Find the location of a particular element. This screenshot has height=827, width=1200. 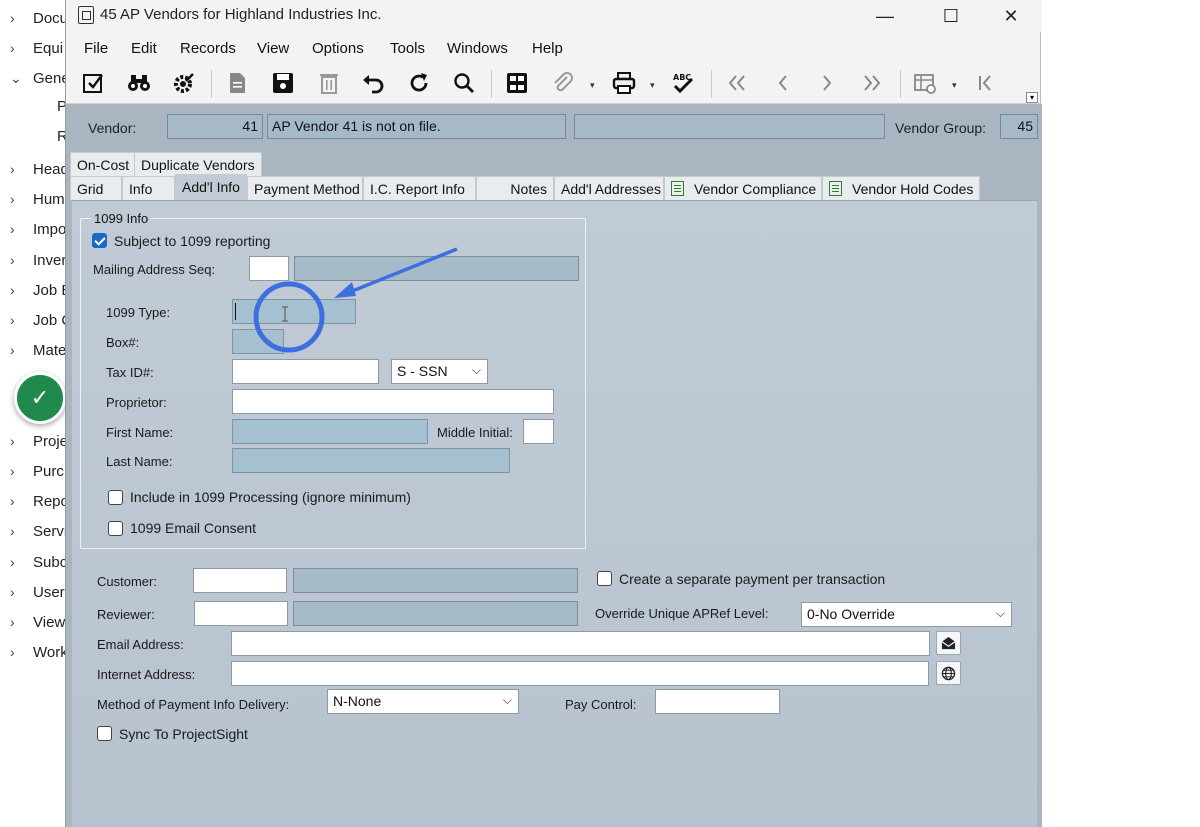

tax-id-input is located at coordinates (305, 371).